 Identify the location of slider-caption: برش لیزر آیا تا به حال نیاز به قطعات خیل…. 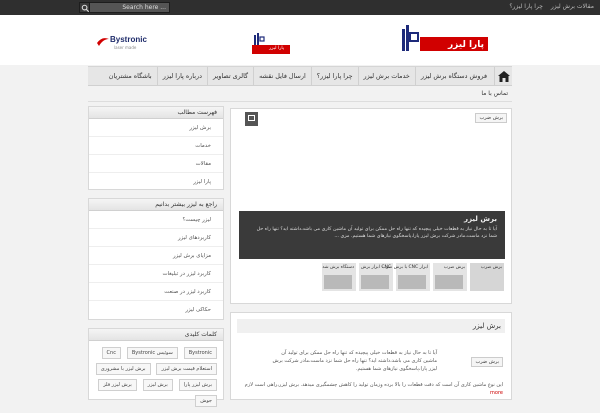
(372, 235).